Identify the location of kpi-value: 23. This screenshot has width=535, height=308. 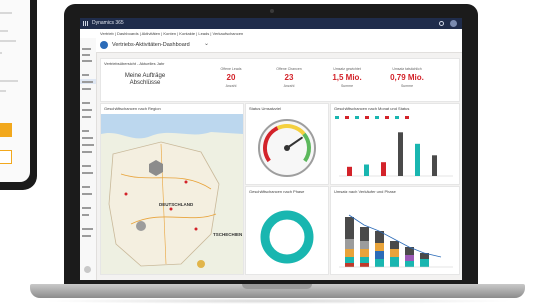
(289, 77).